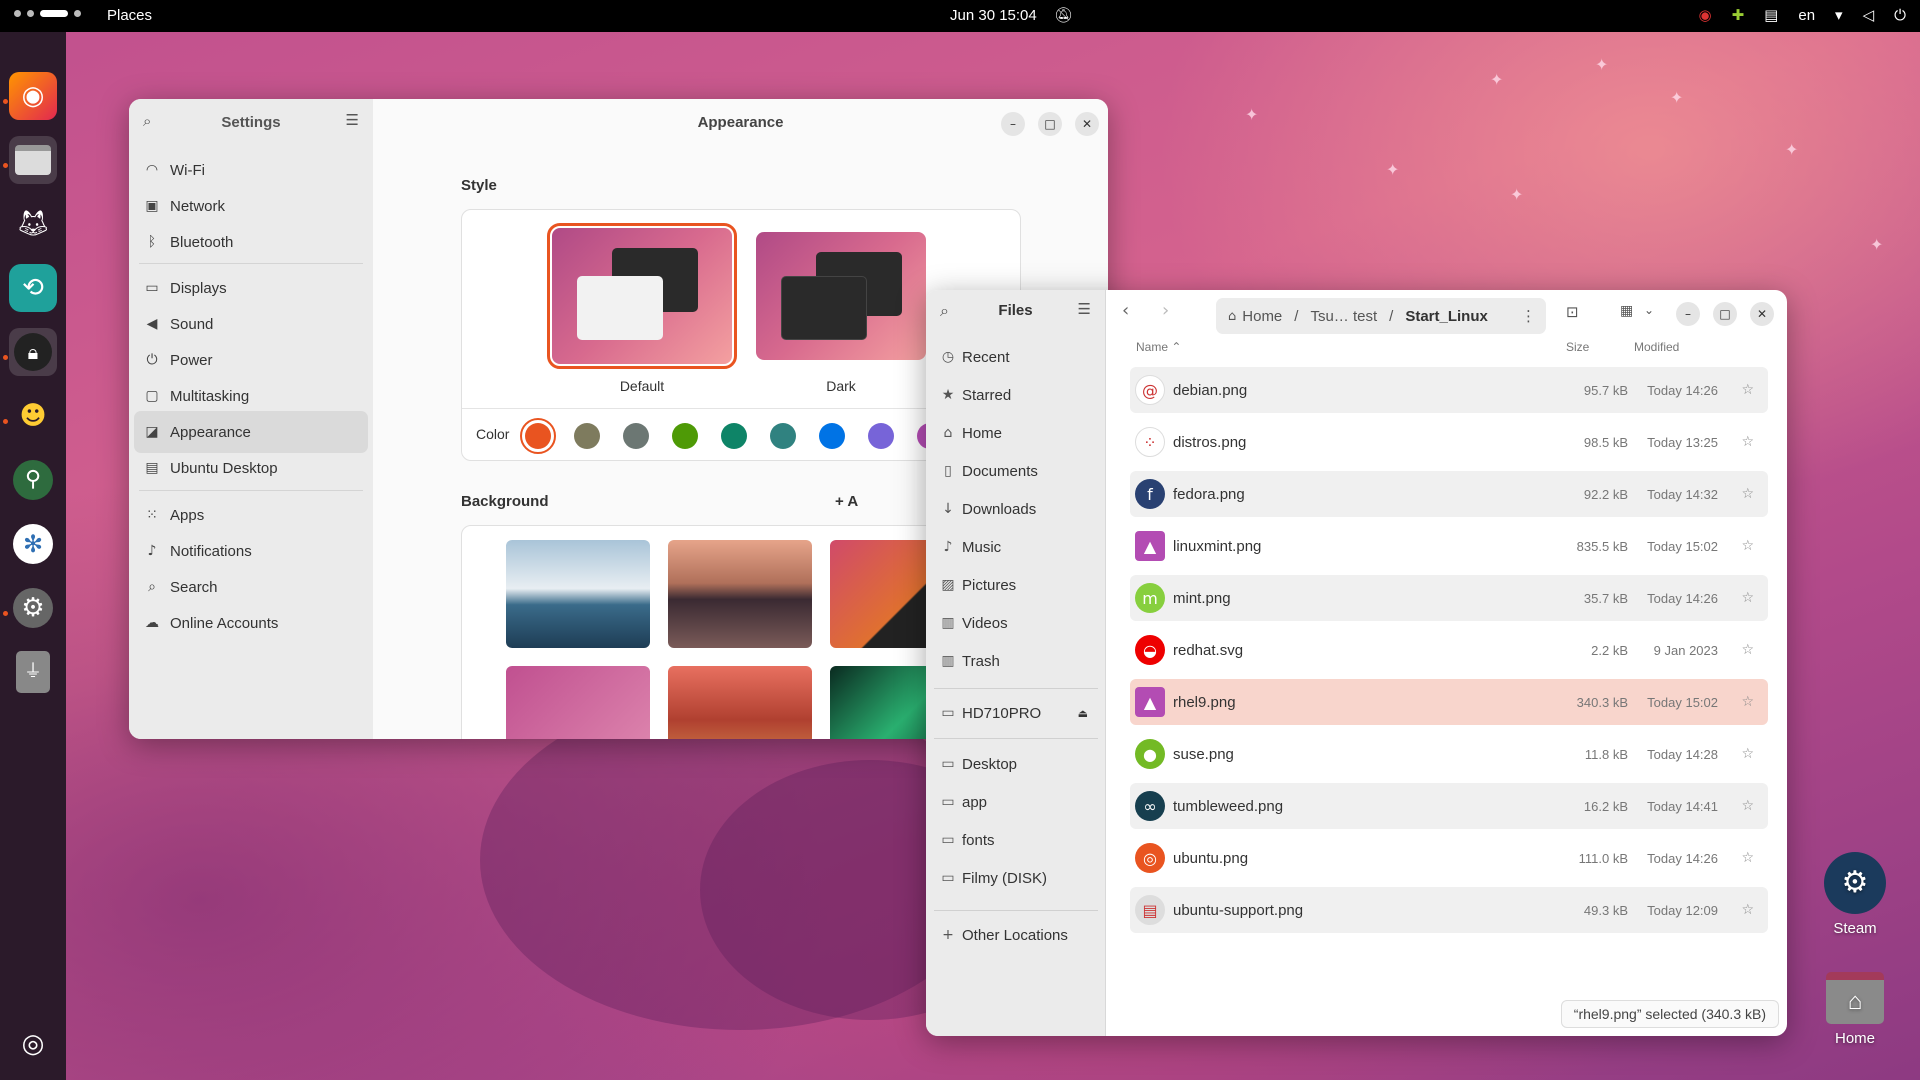 The image size is (1920, 1080). What do you see at coordinates (33, 544) in the screenshot?
I see `vscode-icon: ✻` at bounding box center [33, 544].